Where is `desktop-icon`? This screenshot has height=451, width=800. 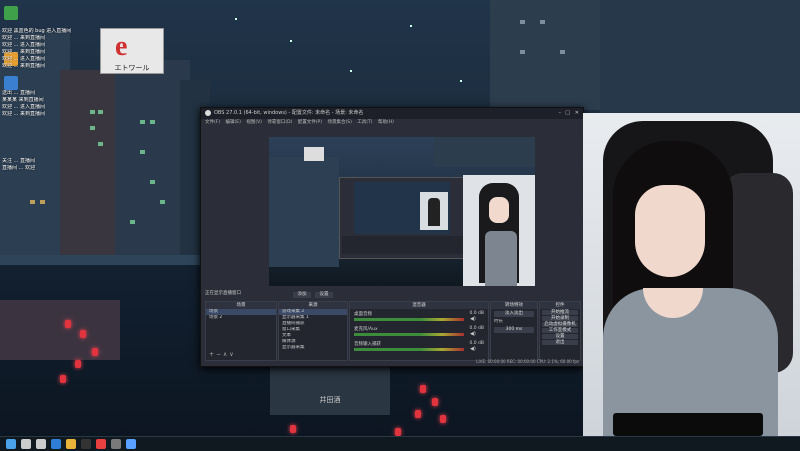 desktop-icon is located at coordinates (11, 13).